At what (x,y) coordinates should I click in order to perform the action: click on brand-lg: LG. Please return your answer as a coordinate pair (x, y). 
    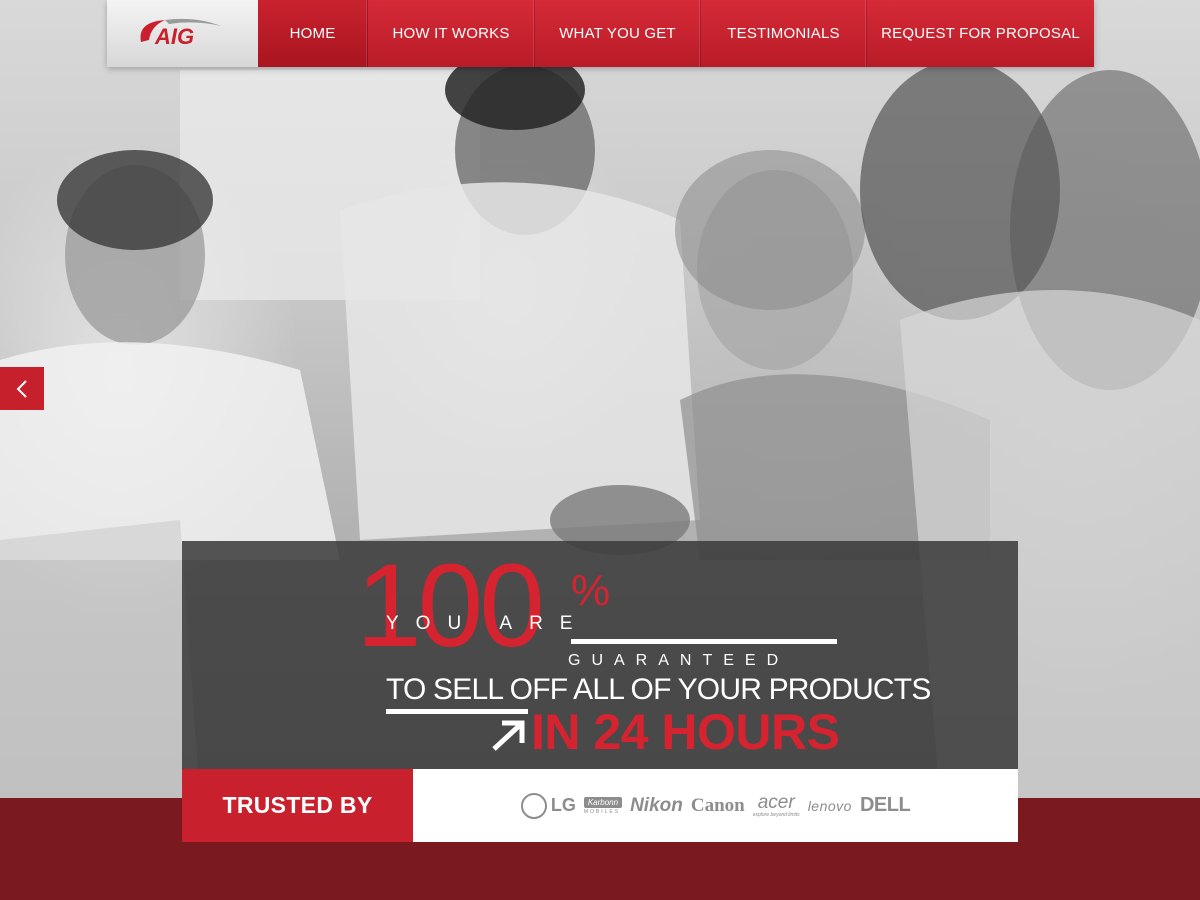
    Looking at the image, I should click on (548, 805).